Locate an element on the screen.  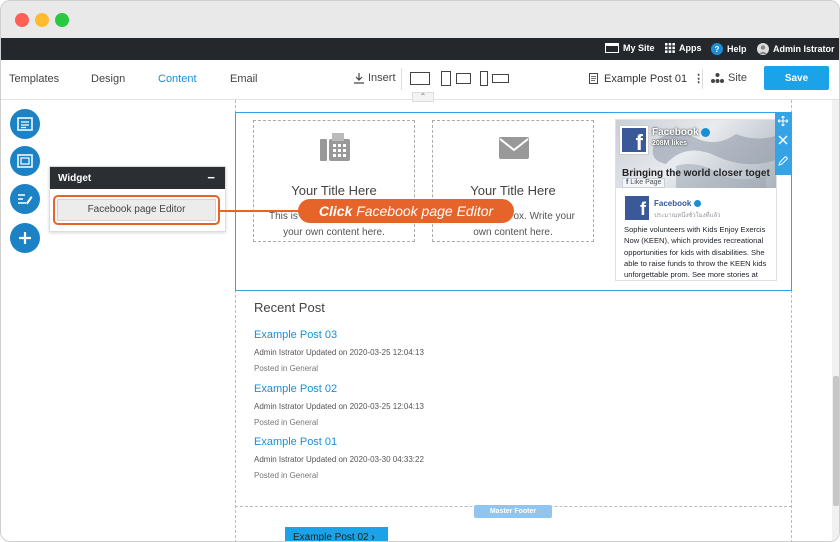
site-menu: Site is located at coordinates (729, 78).